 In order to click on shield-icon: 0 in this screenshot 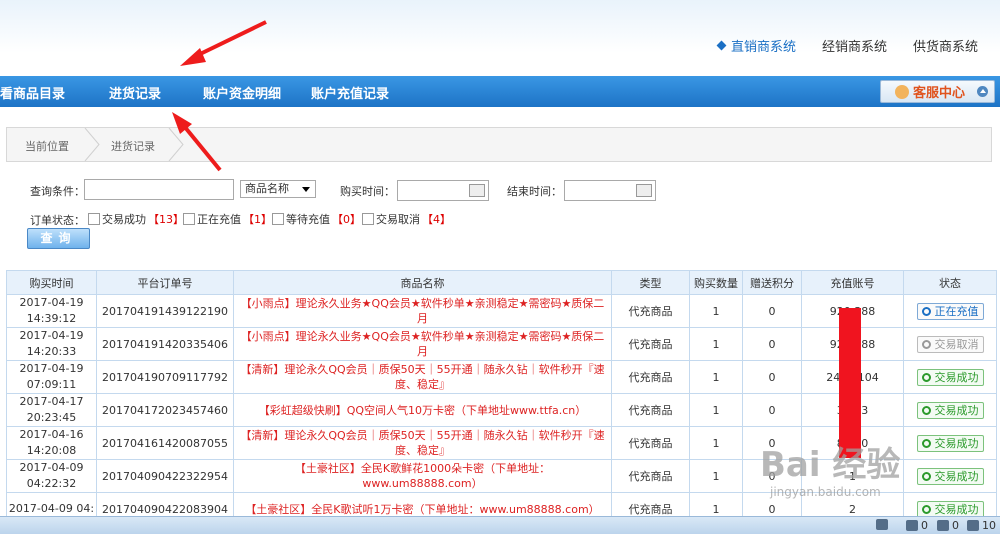, I will do `click(948, 525)`.